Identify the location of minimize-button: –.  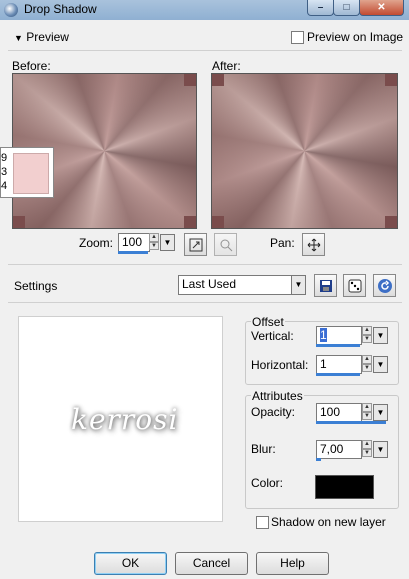
(320, 8).